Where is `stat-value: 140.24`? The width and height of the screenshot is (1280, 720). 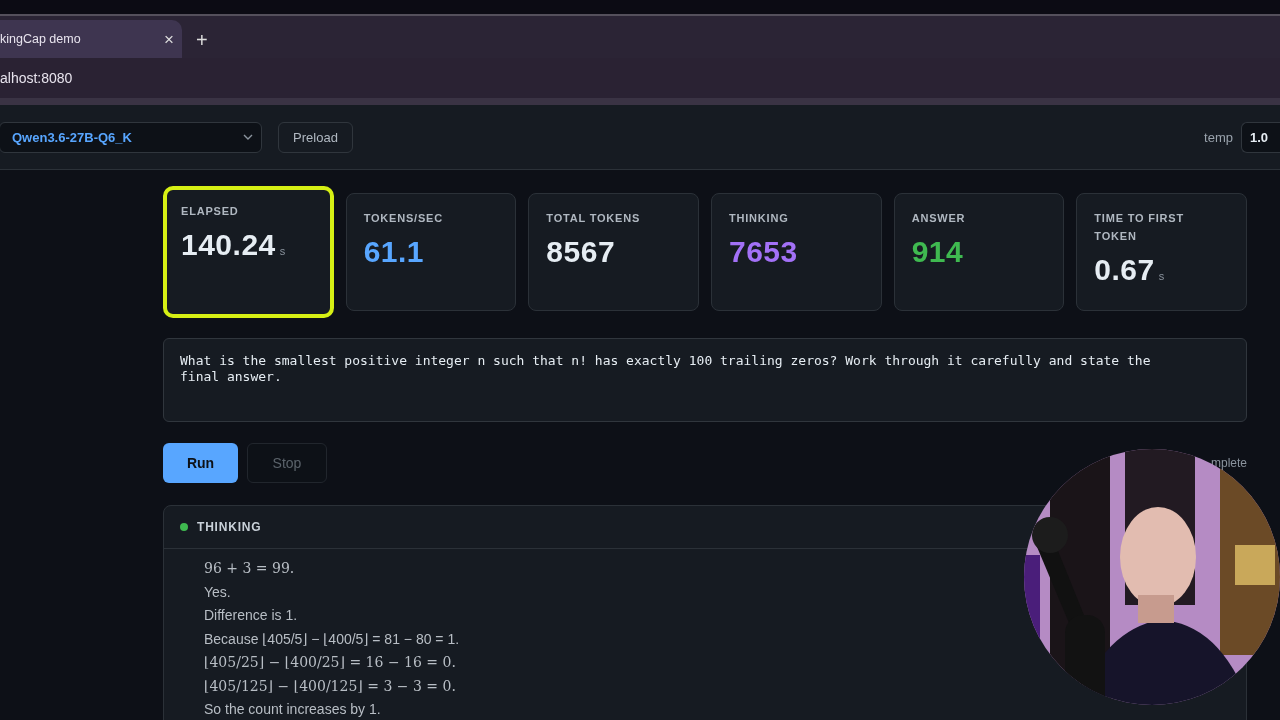
stat-value: 140.24 is located at coordinates (228, 245).